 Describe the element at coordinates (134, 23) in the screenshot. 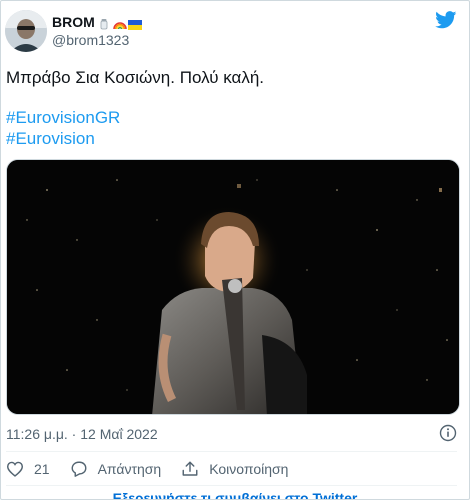

I see `ukraine-flag-emoji` at that location.